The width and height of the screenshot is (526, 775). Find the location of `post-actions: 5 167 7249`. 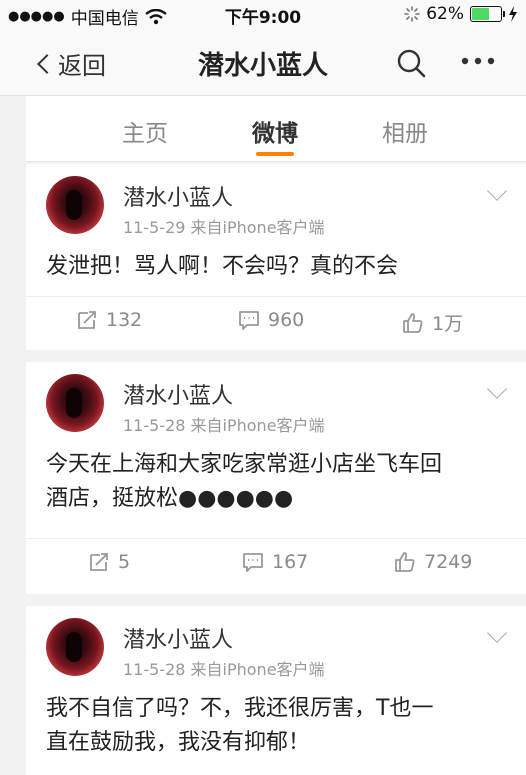

post-actions: 5 167 7249 is located at coordinates (276, 564).